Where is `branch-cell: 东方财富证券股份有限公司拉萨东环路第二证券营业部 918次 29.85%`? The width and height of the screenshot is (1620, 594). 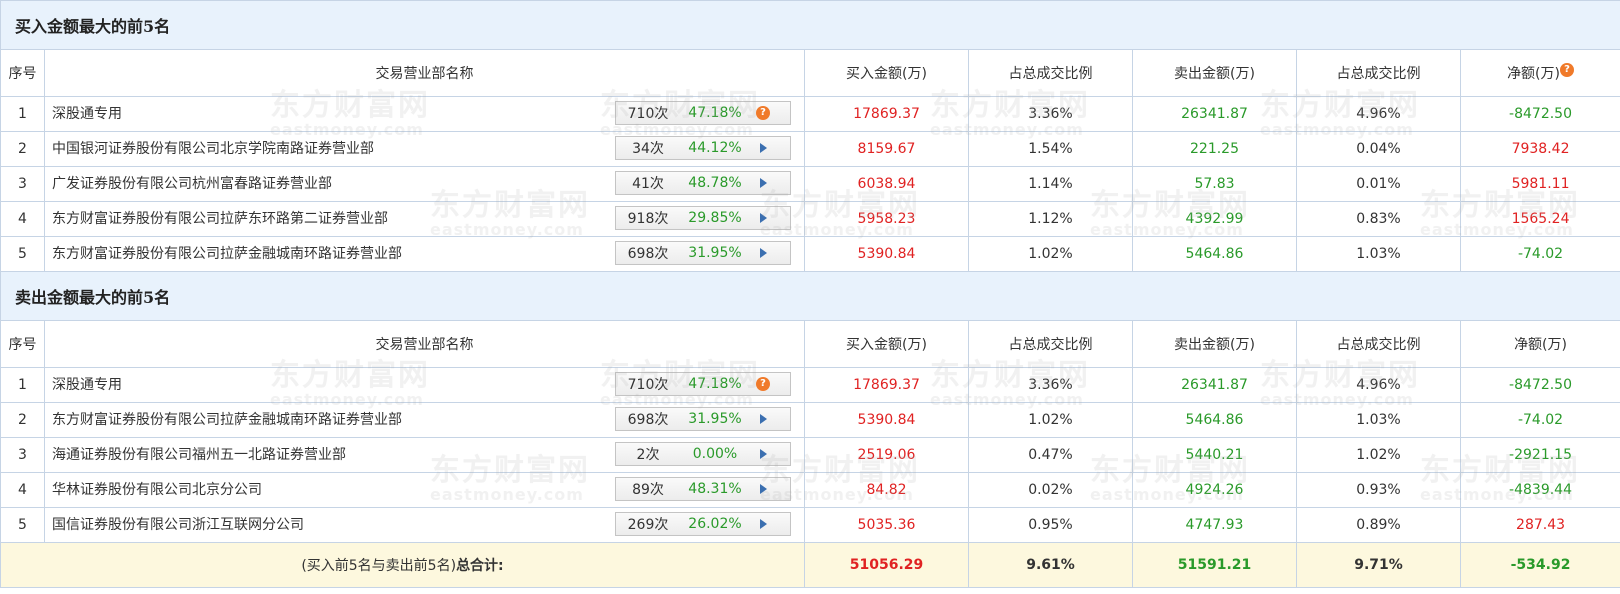
branch-cell: 东方财富证券股份有限公司拉萨东环路第二证券营业部 918次 29.85% is located at coordinates (424, 219).